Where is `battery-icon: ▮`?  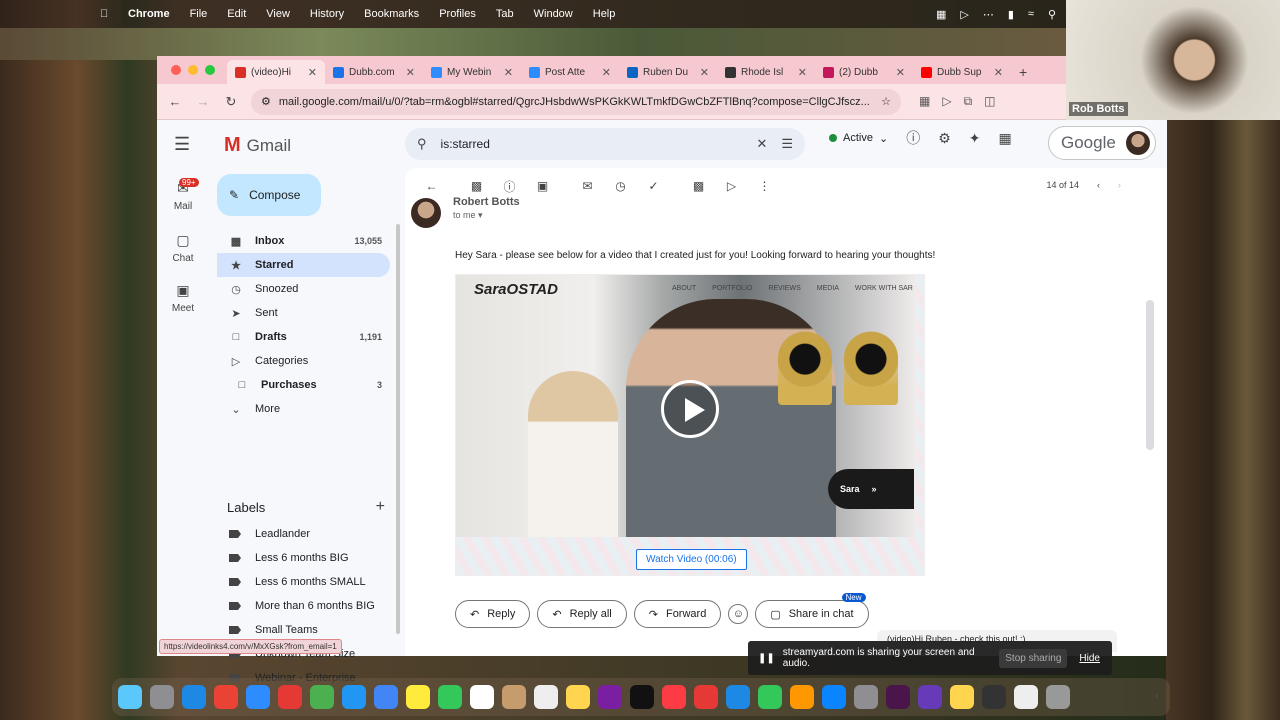 battery-icon: ▮ is located at coordinates (1011, 14).